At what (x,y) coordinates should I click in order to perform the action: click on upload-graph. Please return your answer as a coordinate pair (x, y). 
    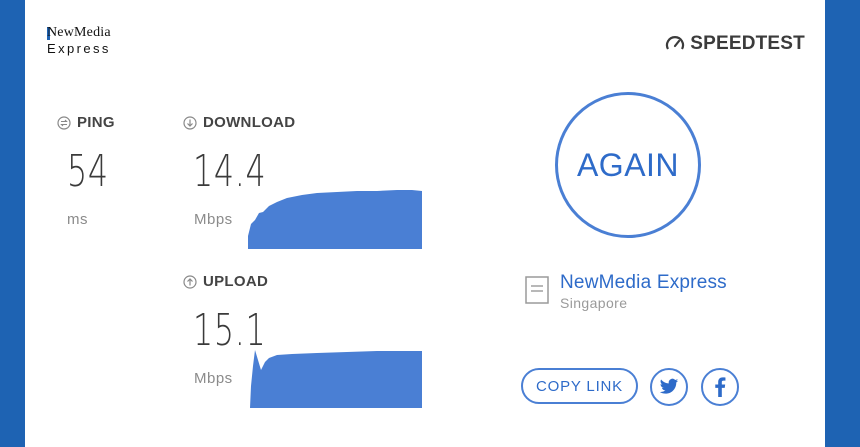
    Looking at the image, I should click on (336, 379).